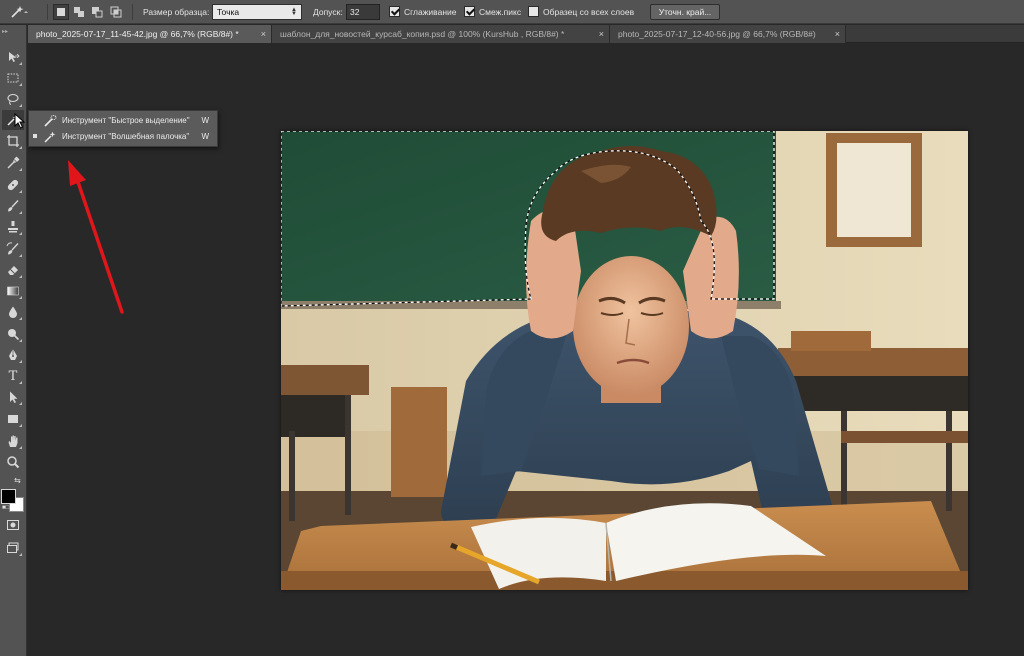 This screenshot has width=1024, height=656. I want to click on add-selection-icon, so click(79, 12).